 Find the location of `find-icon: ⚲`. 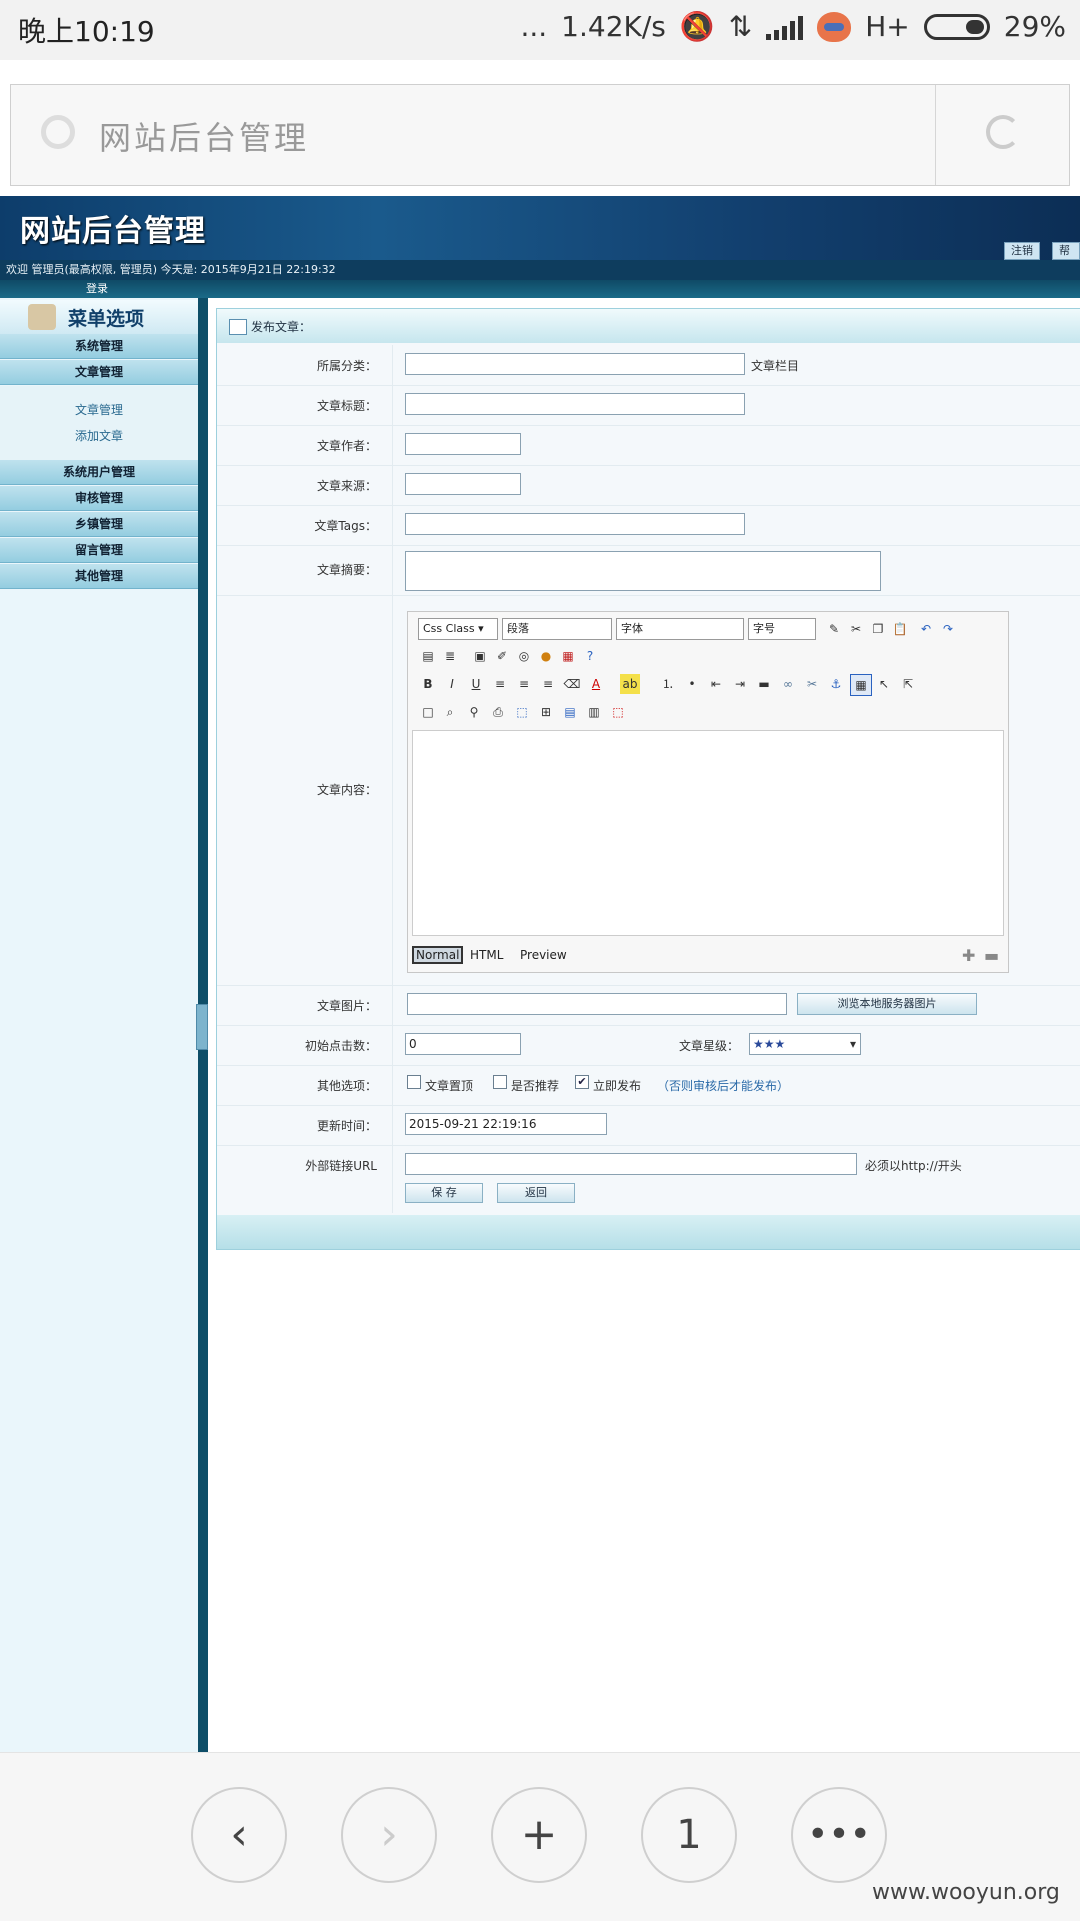

find-icon: ⚲ is located at coordinates (474, 712).